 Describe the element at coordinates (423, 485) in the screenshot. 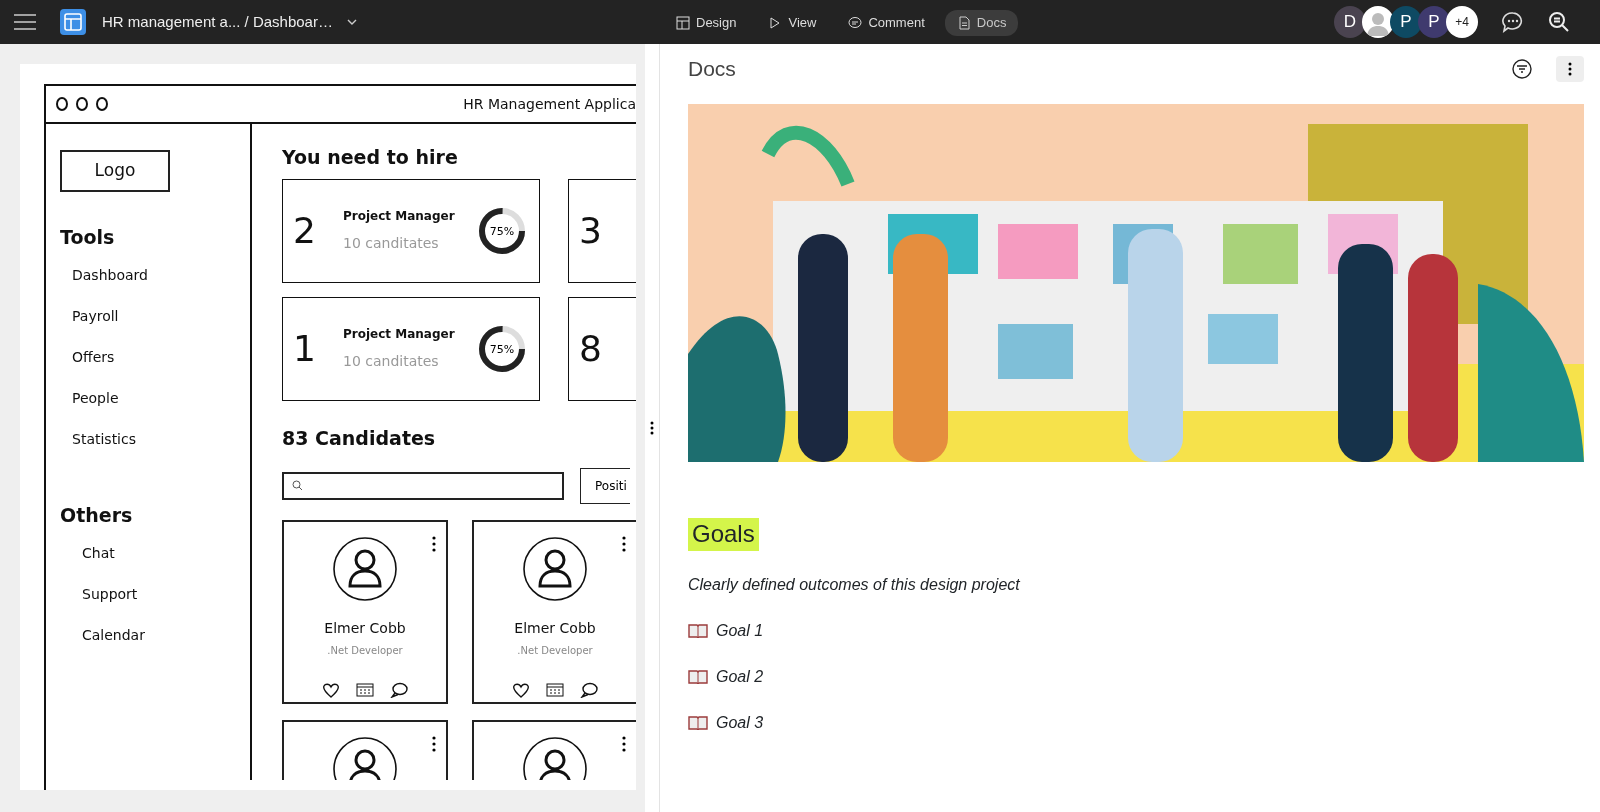

I see `search-field` at that location.